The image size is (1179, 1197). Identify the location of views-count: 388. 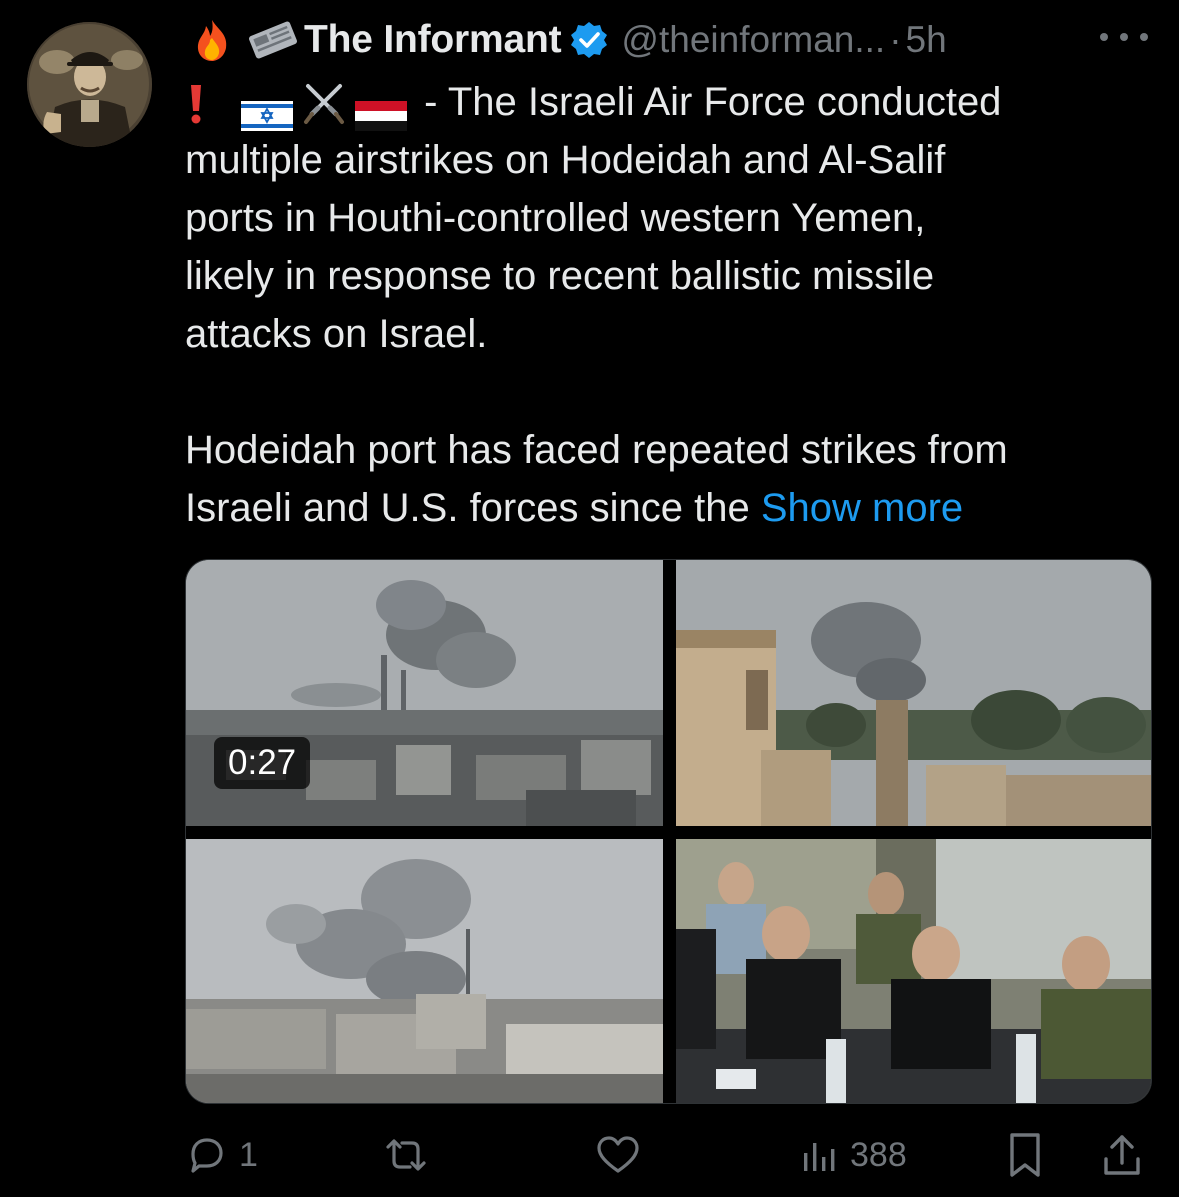
(878, 1154).